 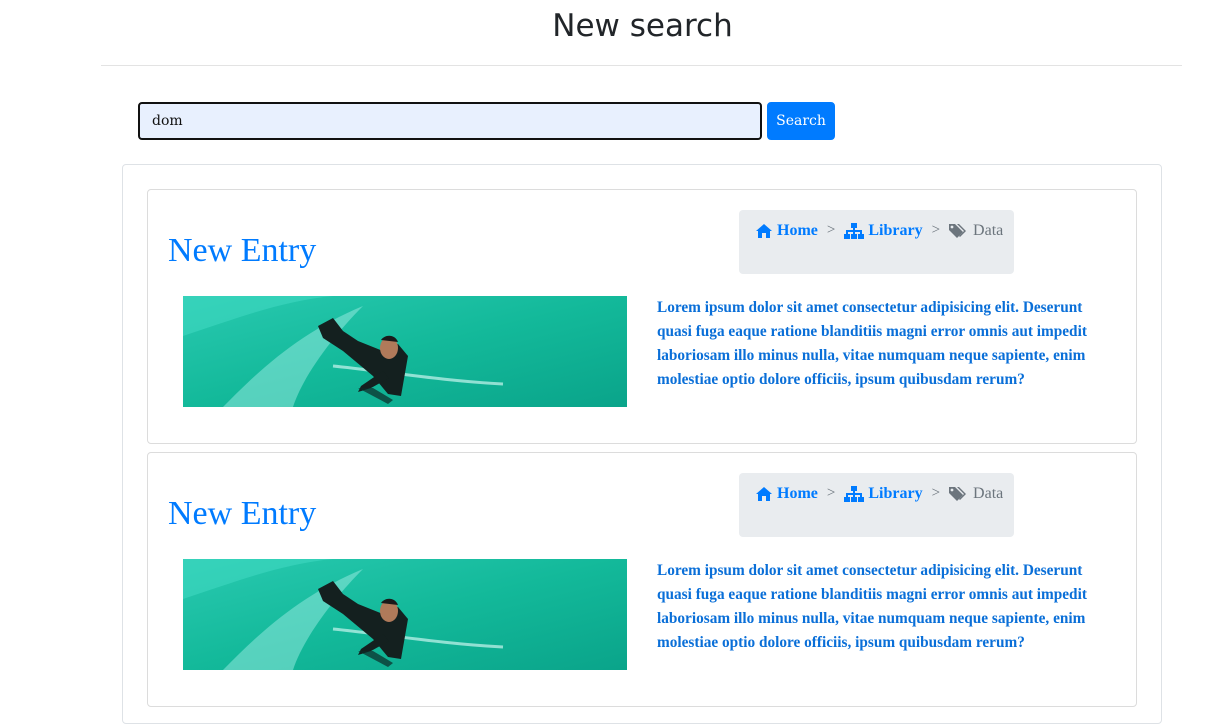 I want to click on page-title: New search, so click(x=642, y=26).